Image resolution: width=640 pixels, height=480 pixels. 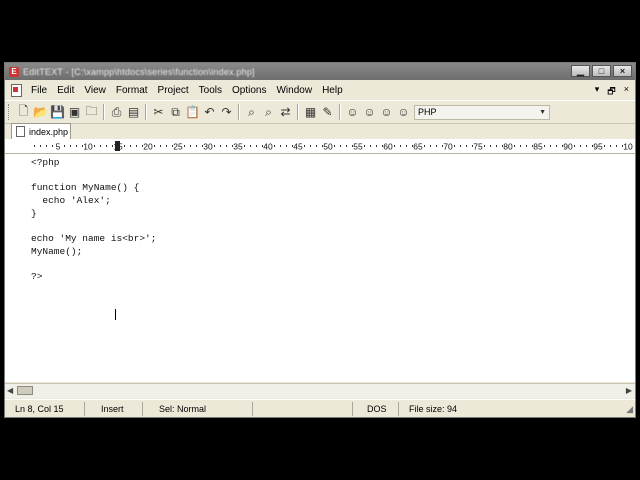 I want to click on menu-view: View, so click(x=95, y=90).